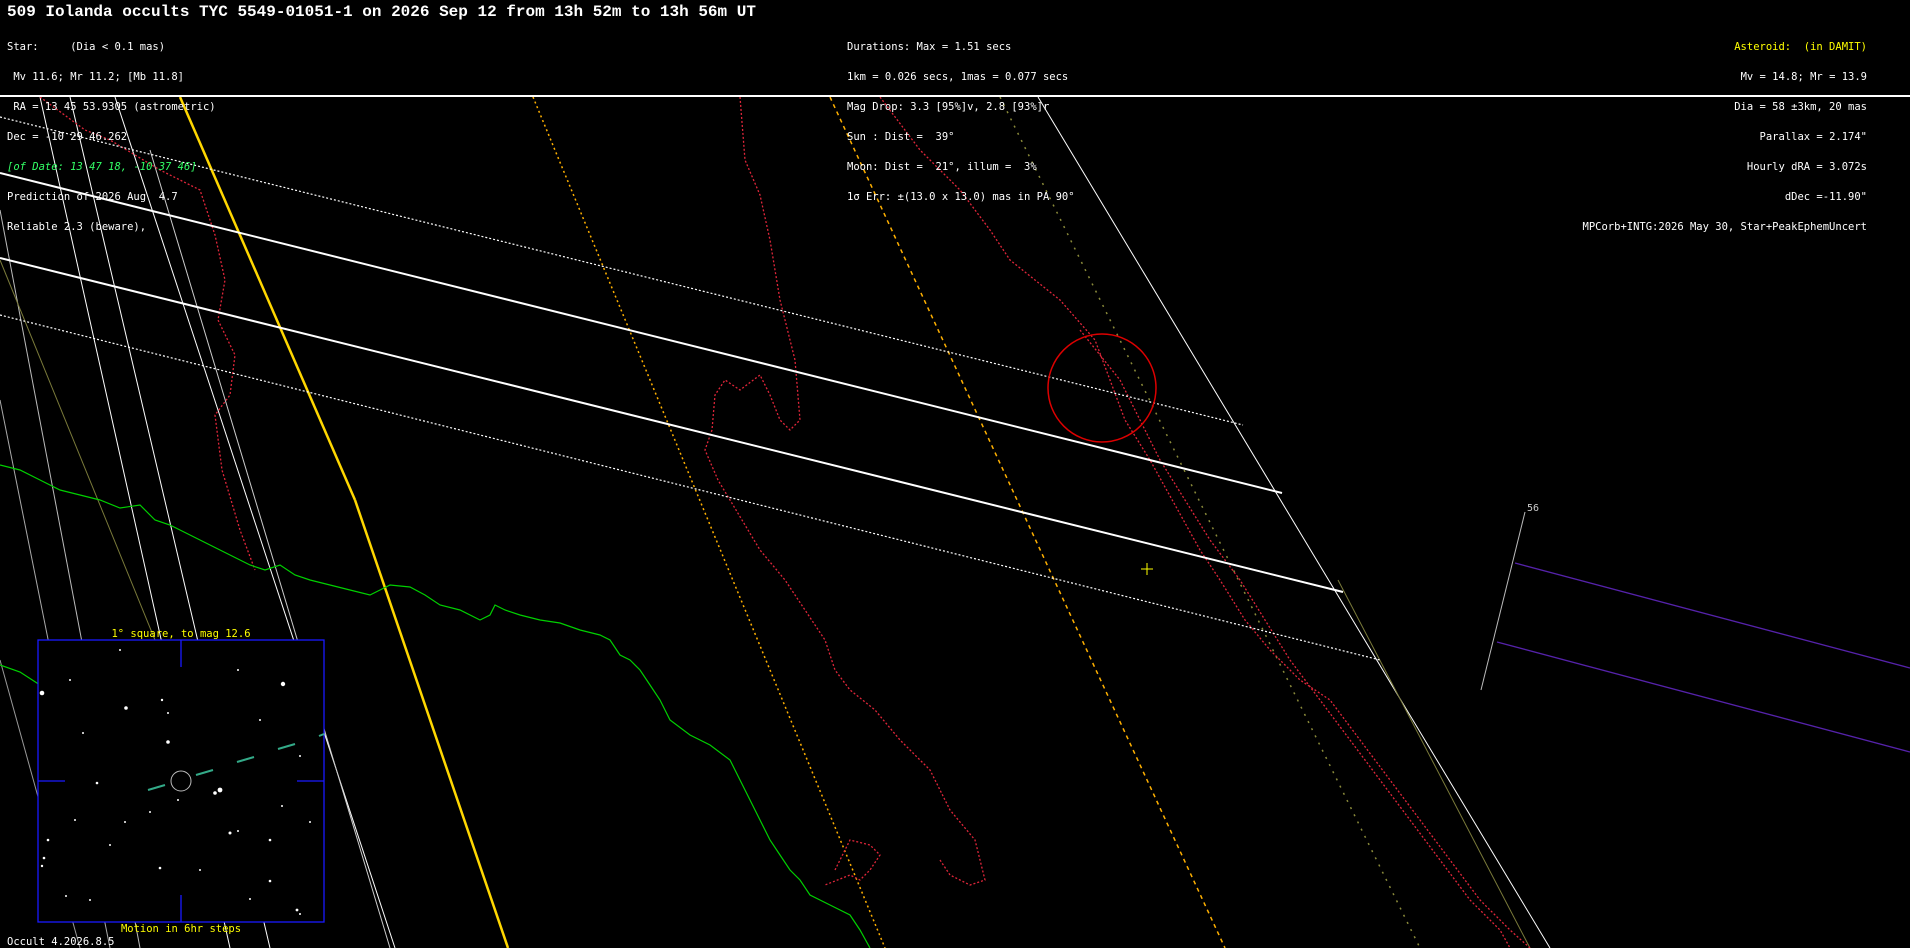 The width and height of the screenshot is (1910, 948). Describe the element at coordinates (111, 107) in the screenshot. I see `star-info-line: RA = 13 45 53.9305 (astrometric)` at that location.